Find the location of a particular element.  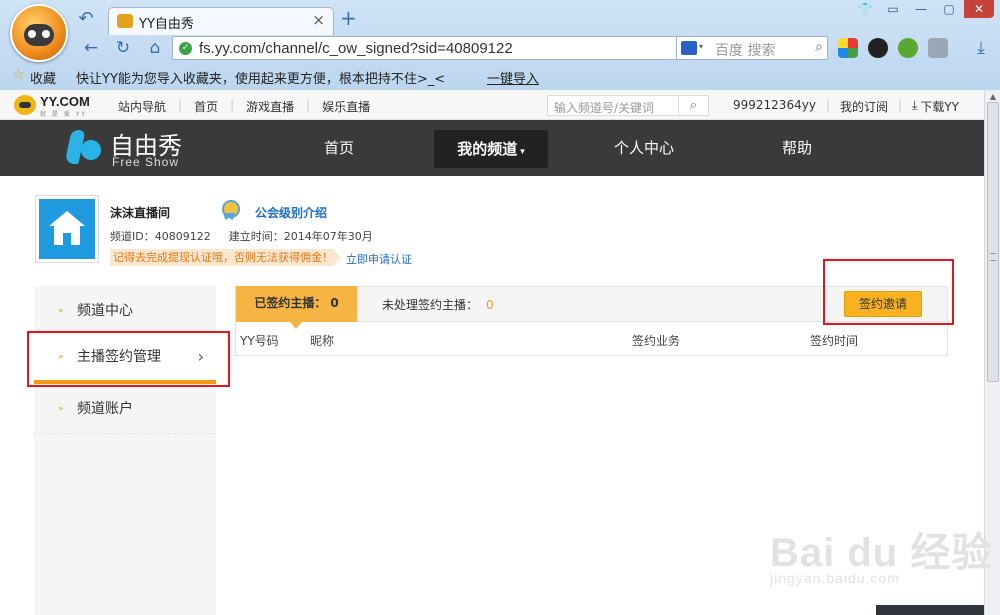

back-icon: ← is located at coordinates (91, 48).